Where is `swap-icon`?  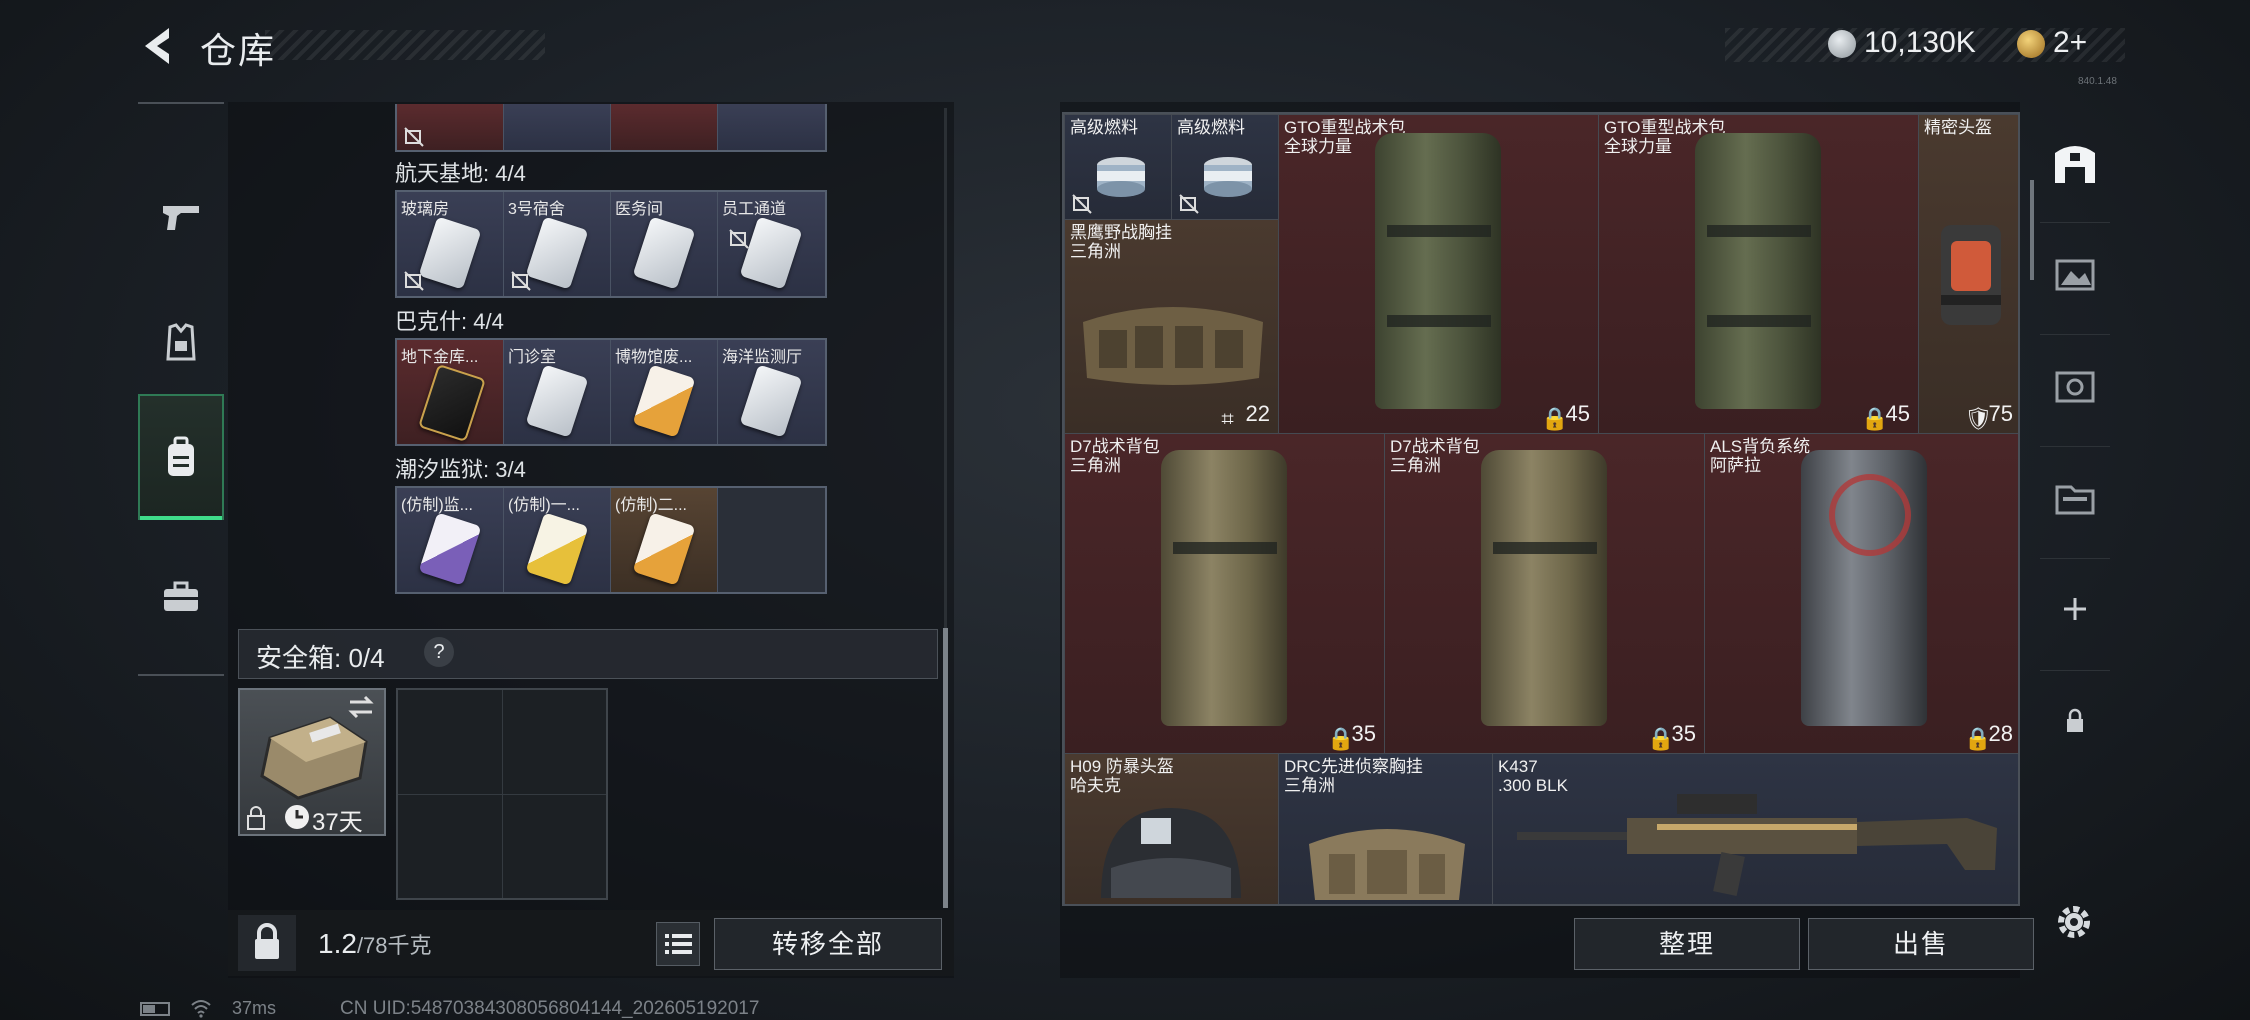 swap-icon is located at coordinates (361, 707).